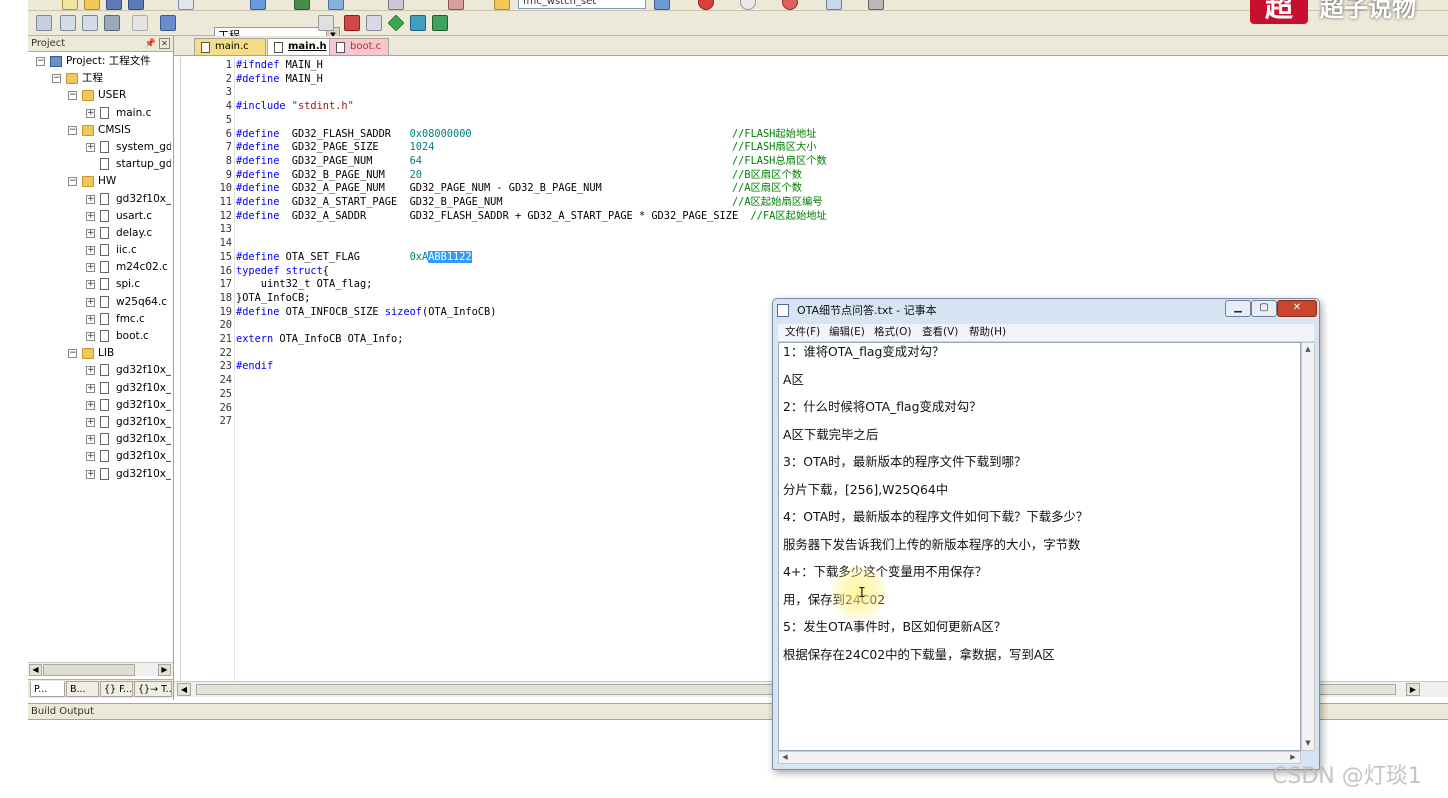 The image size is (1448, 798). I want to click on tree-item: + w25q64.c, so click(99, 302).